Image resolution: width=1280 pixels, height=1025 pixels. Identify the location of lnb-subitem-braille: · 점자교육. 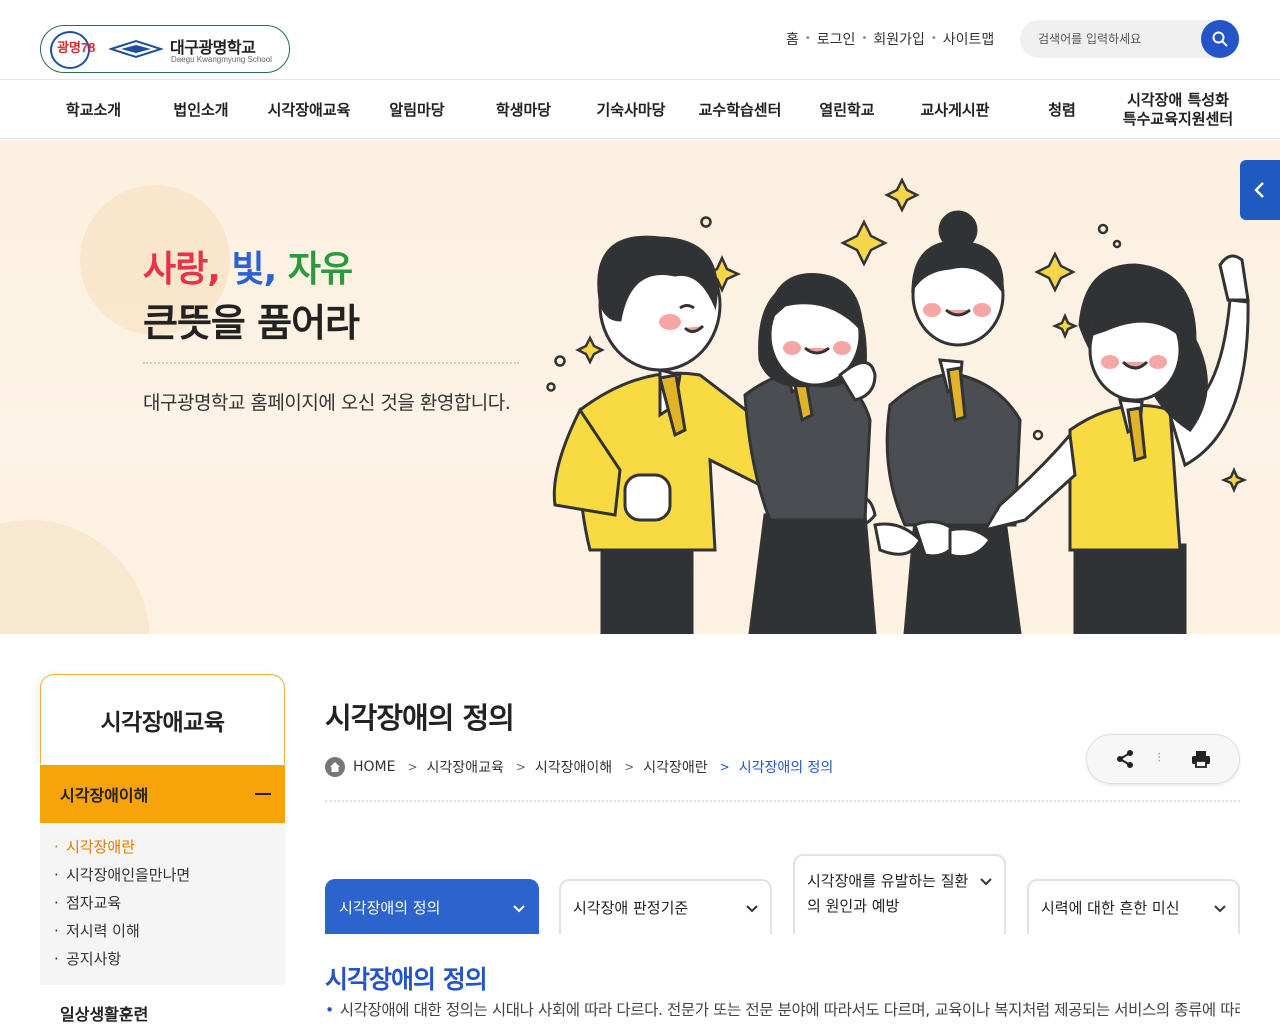
(87, 902).